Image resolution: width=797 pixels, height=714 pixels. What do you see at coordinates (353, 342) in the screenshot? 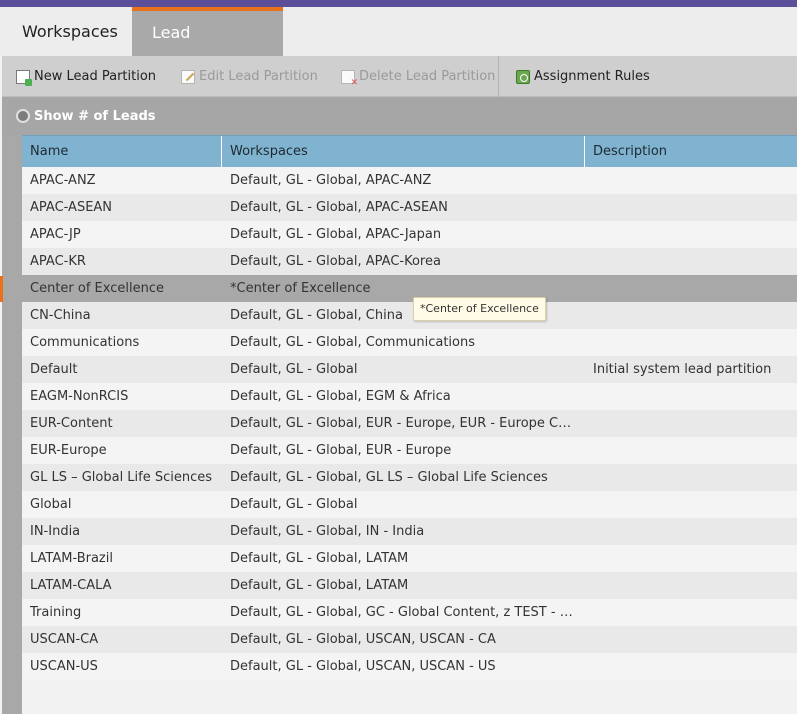
I see `cell-workspaces: Default, GL - Global, Communications` at bounding box center [353, 342].